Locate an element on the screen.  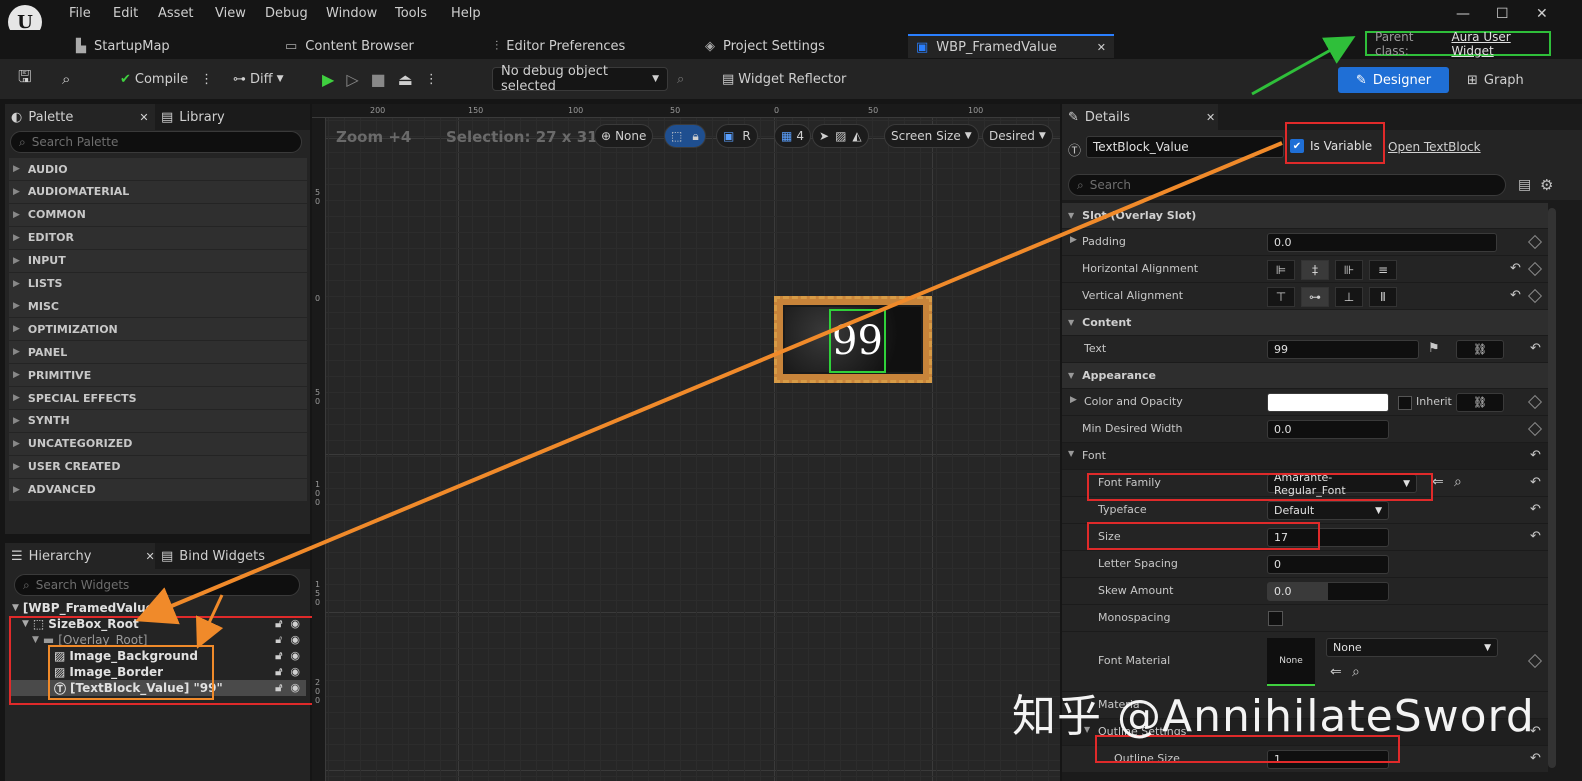
arrow-orange-to-images is located at coordinates (209, 621).